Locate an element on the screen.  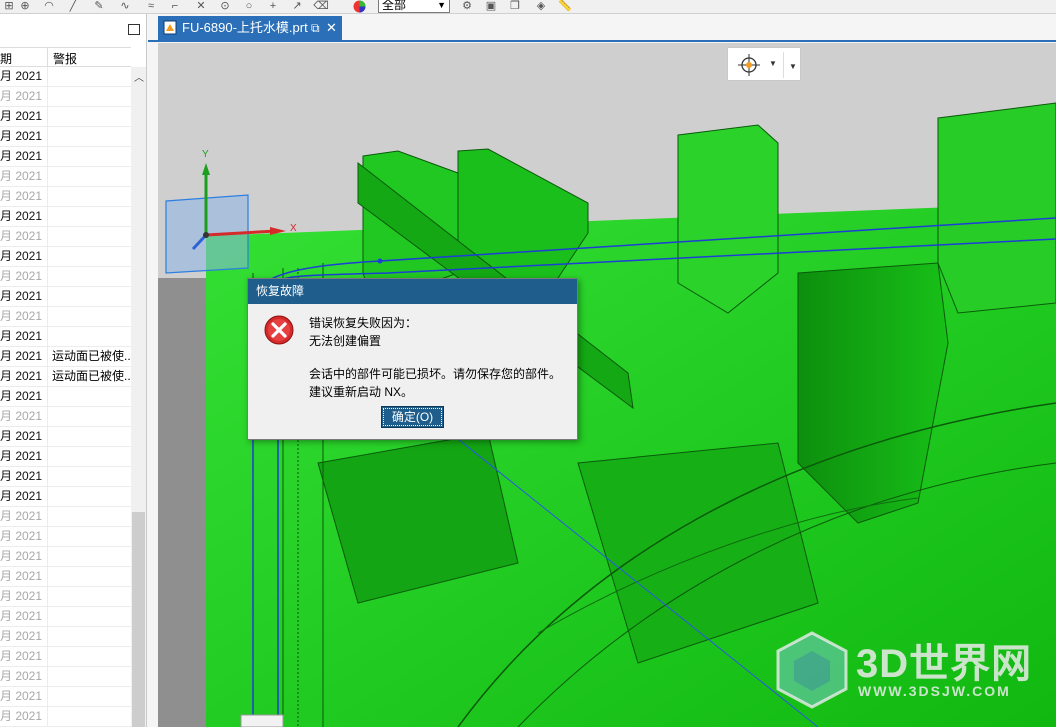
intersection-icon: ✕ is located at coordinates (201, 6).